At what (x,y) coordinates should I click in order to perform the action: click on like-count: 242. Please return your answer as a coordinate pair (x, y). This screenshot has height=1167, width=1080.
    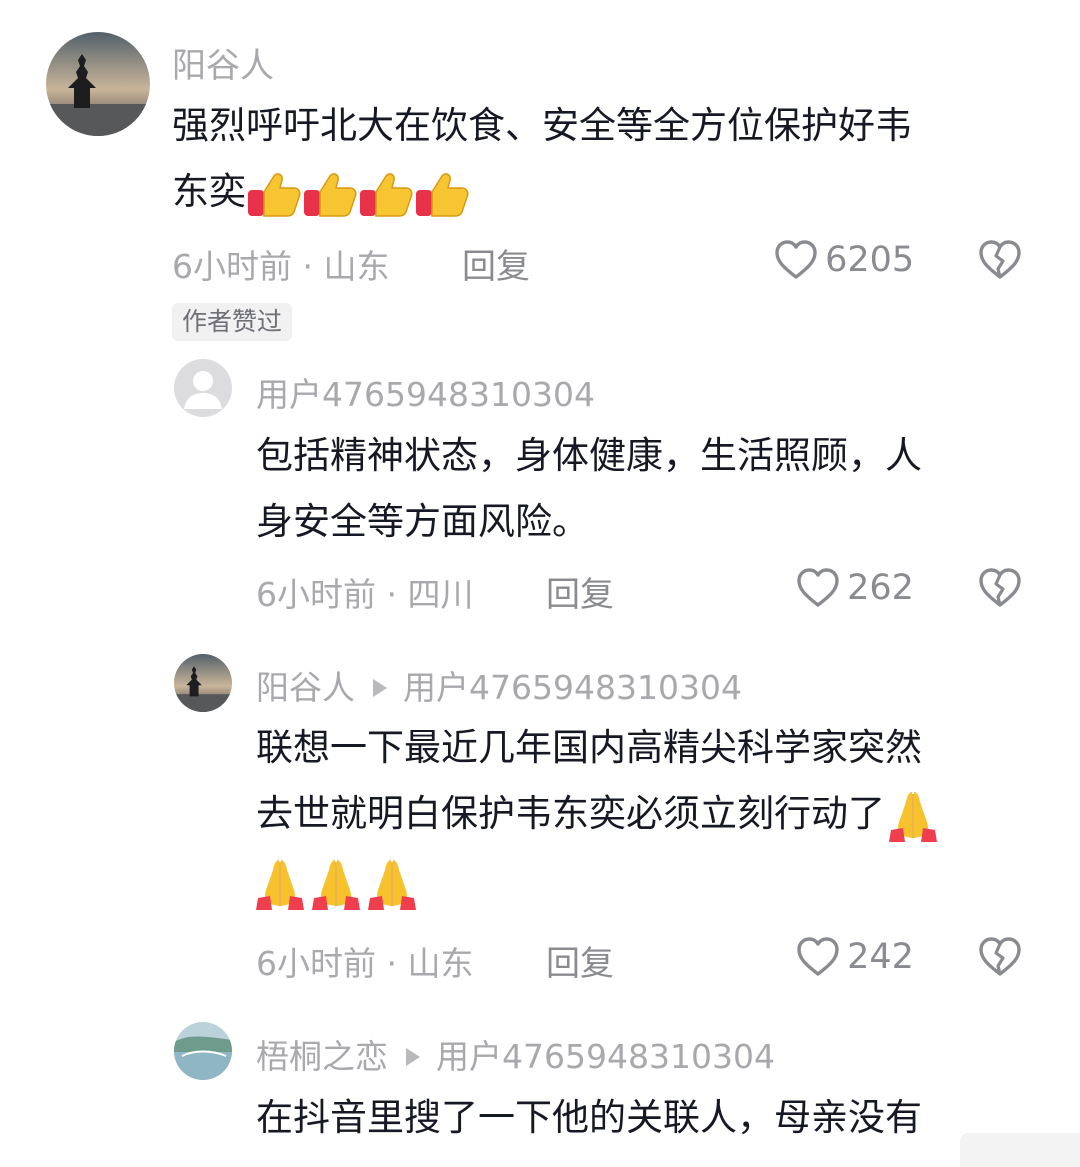
    Looking at the image, I should click on (880, 957).